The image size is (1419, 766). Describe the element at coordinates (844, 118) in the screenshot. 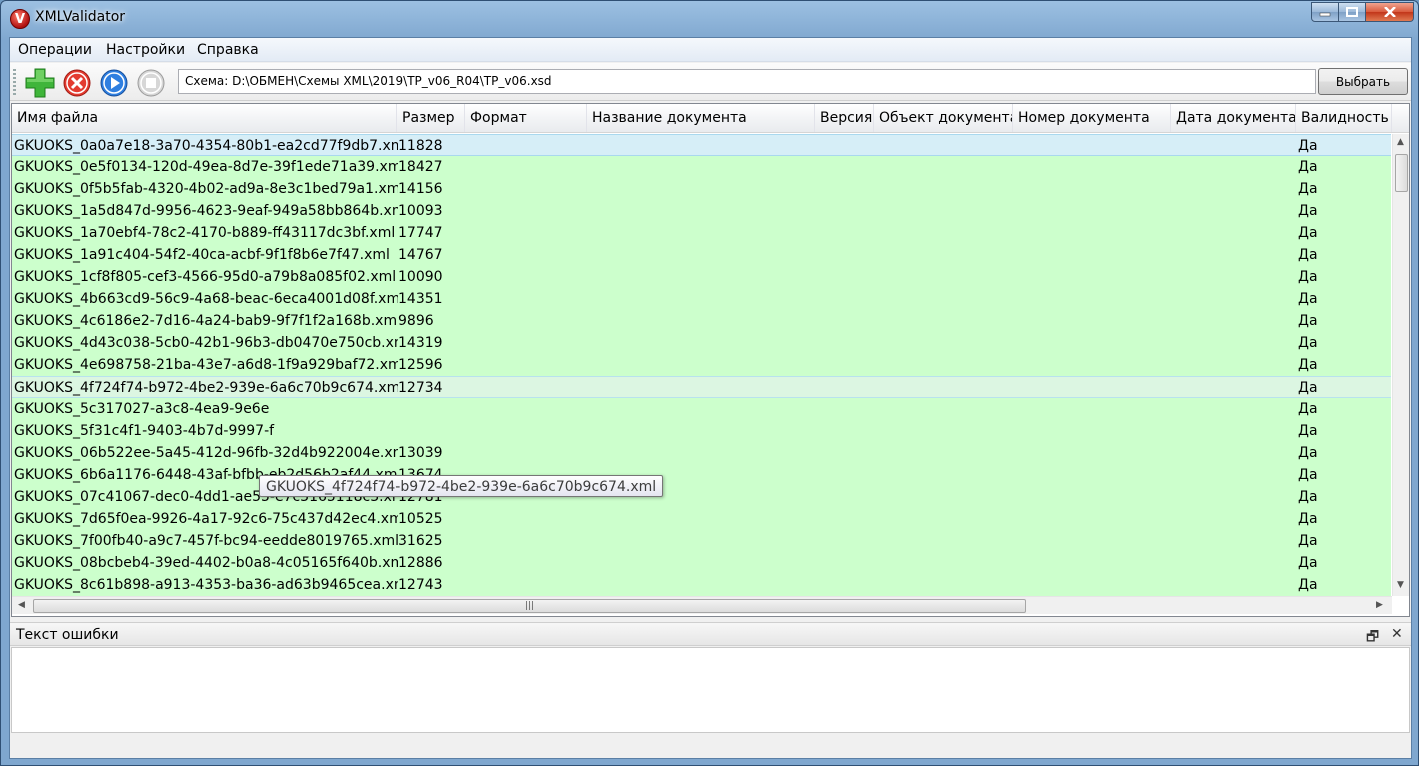

I see `column-header-version: Версия` at that location.